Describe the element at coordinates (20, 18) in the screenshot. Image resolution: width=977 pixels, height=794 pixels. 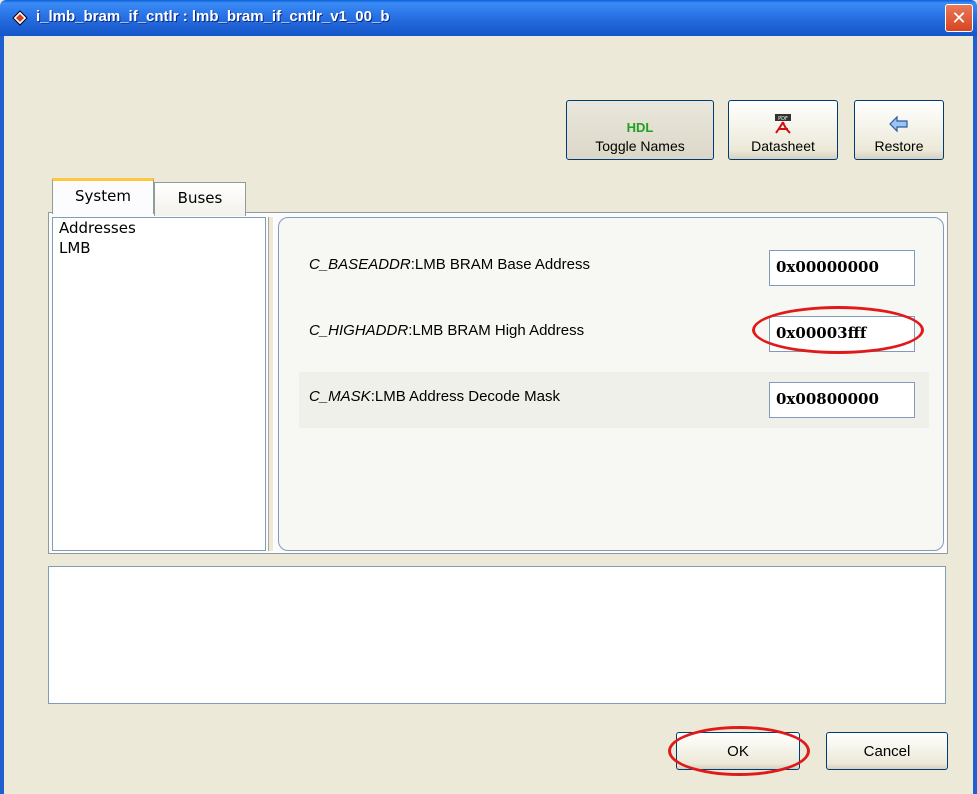
I see `app-diamond-icon` at that location.